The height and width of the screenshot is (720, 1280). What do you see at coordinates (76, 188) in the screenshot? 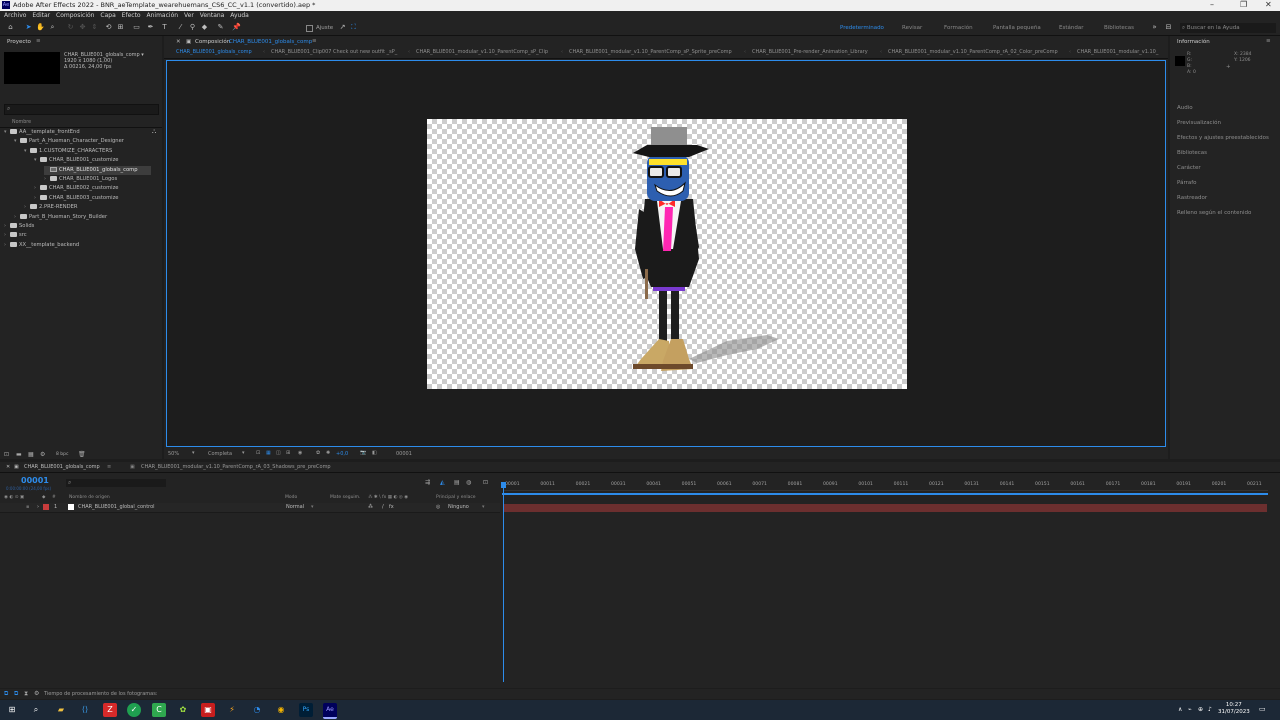
I see `project-tree-item: › CHAR_BLUE002_customize` at bounding box center [76, 188].